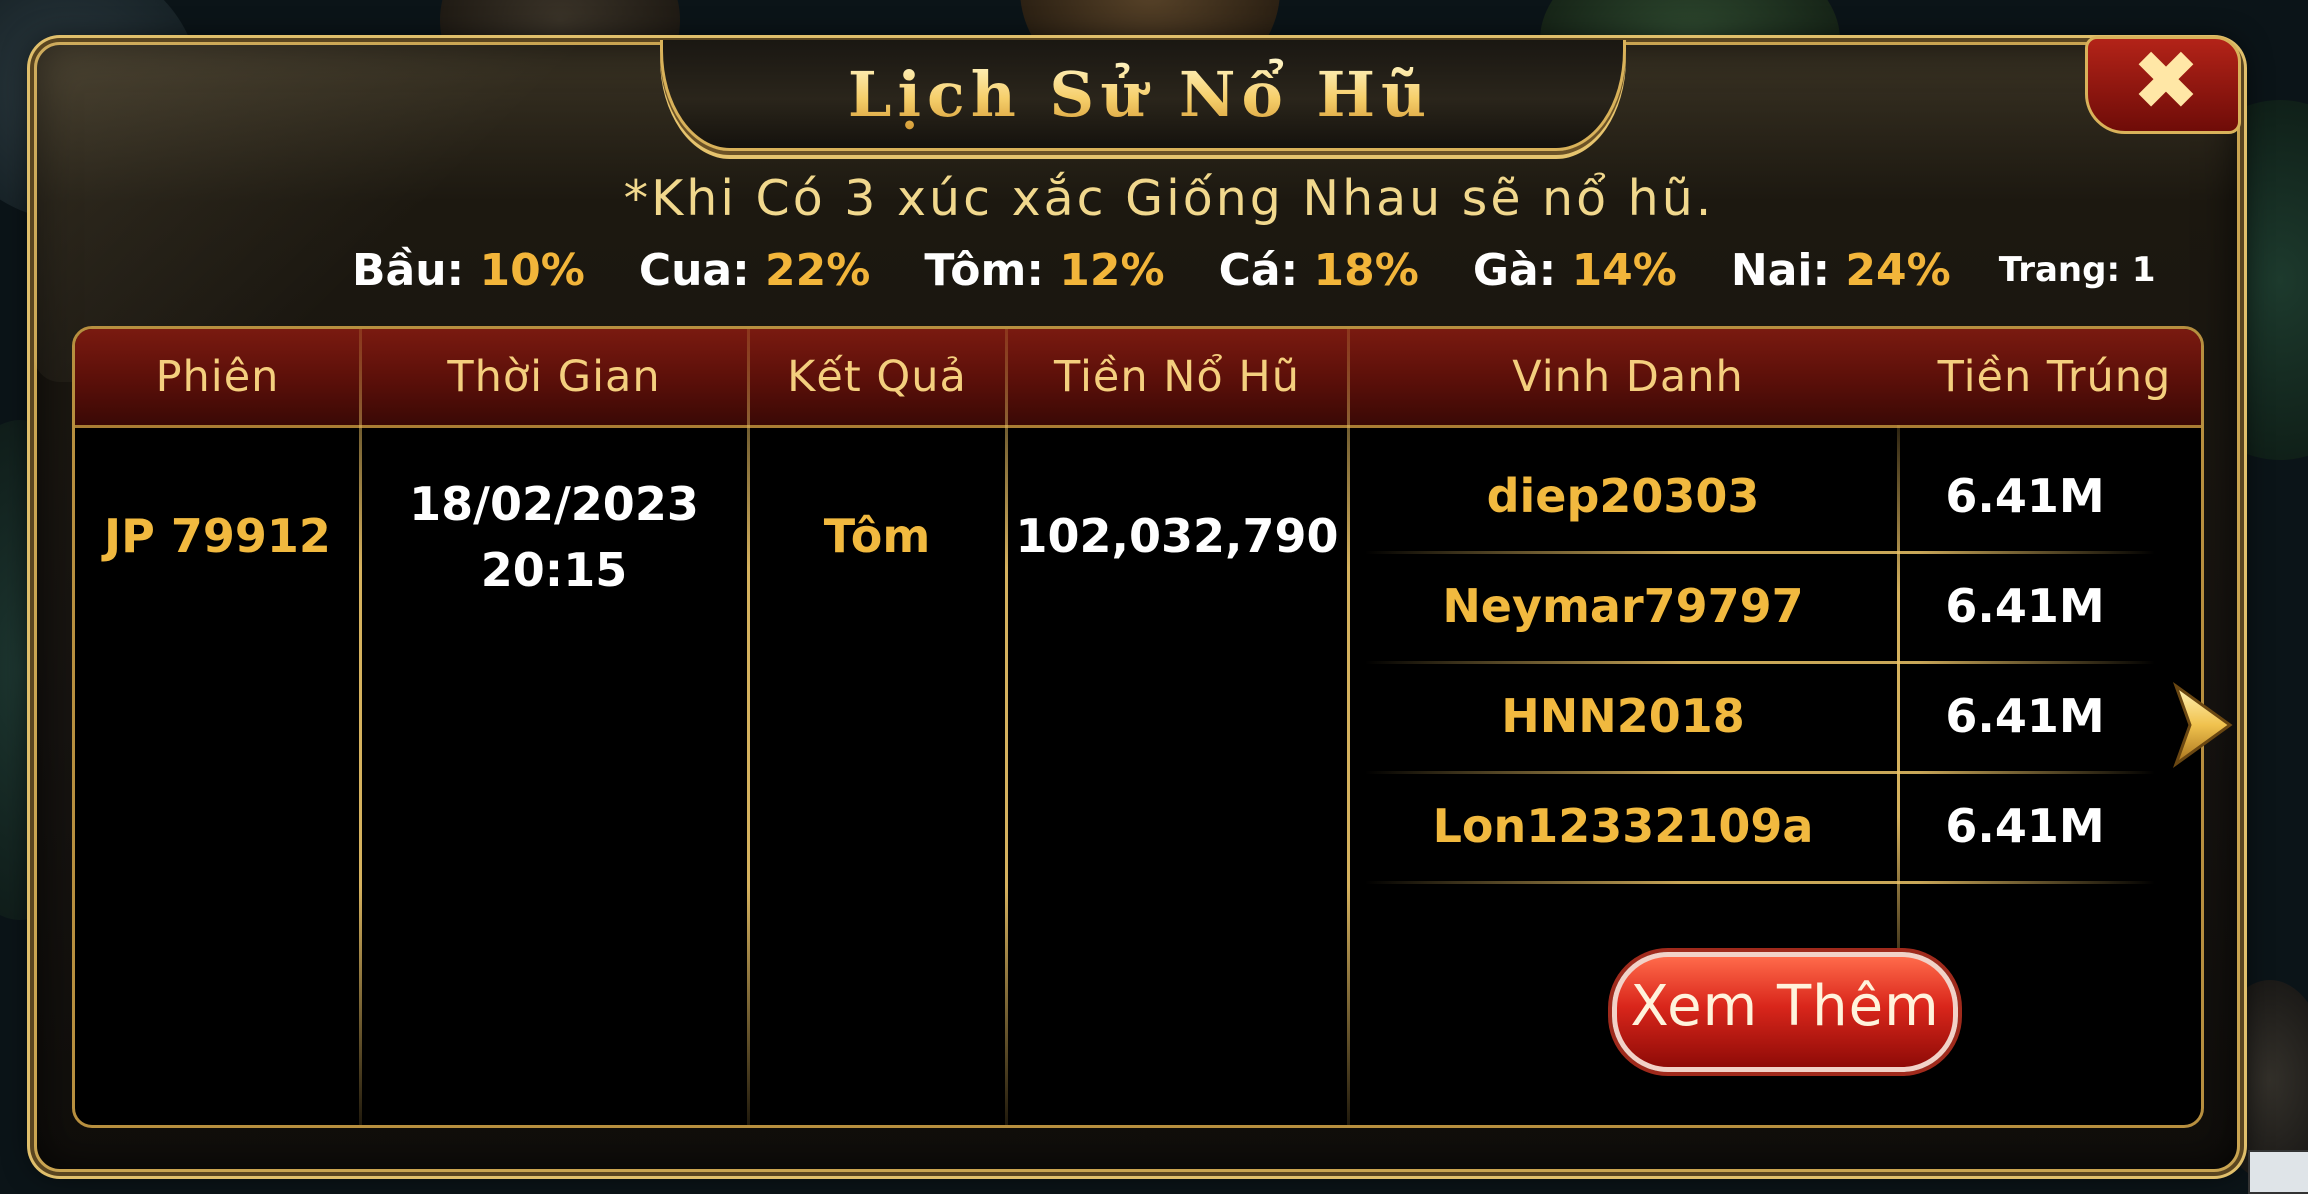 This screenshot has height=1194, width=2308. What do you see at coordinates (694, 270) in the screenshot?
I see `odds-label: Cua:` at bounding box center [694, 270].